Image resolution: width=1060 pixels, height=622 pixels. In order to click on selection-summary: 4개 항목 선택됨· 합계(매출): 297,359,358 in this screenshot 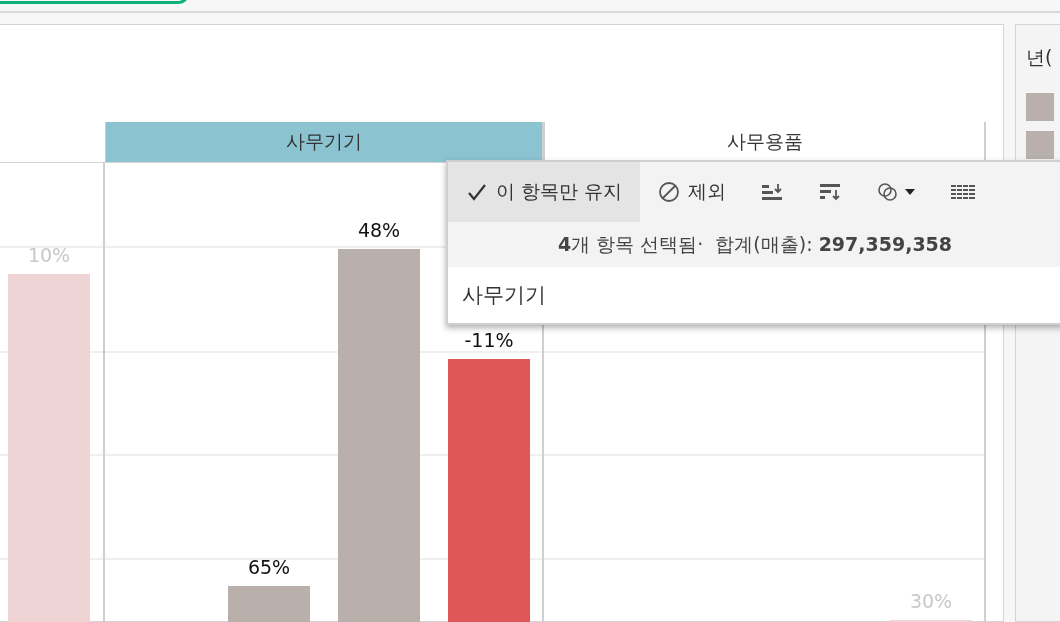, I will do `click(755, 244)`.